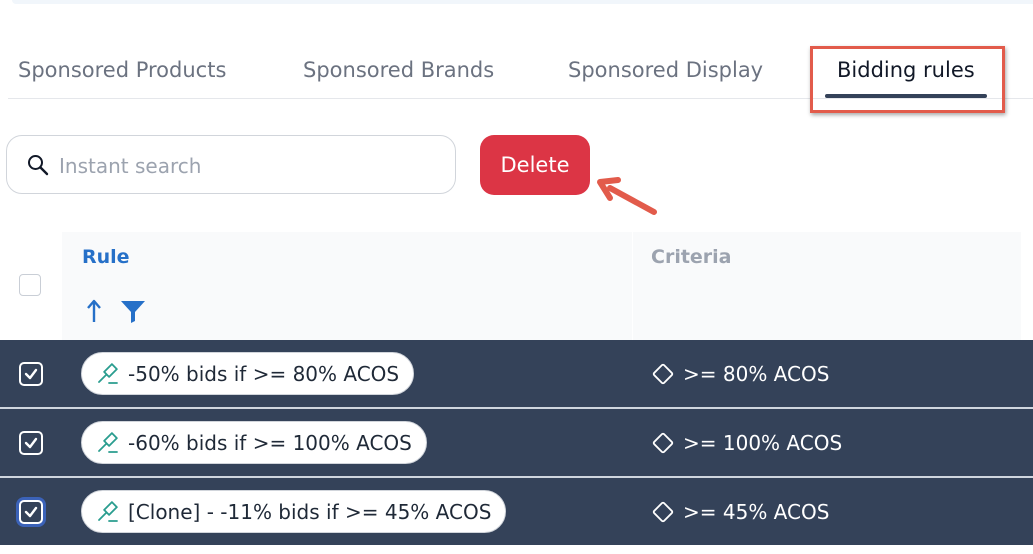 This screenshot has width=1033, height=554. What do you see at coordinates (133, 311) in the screenshot?
I see `filter-icon` at bounding box center [133, 311].